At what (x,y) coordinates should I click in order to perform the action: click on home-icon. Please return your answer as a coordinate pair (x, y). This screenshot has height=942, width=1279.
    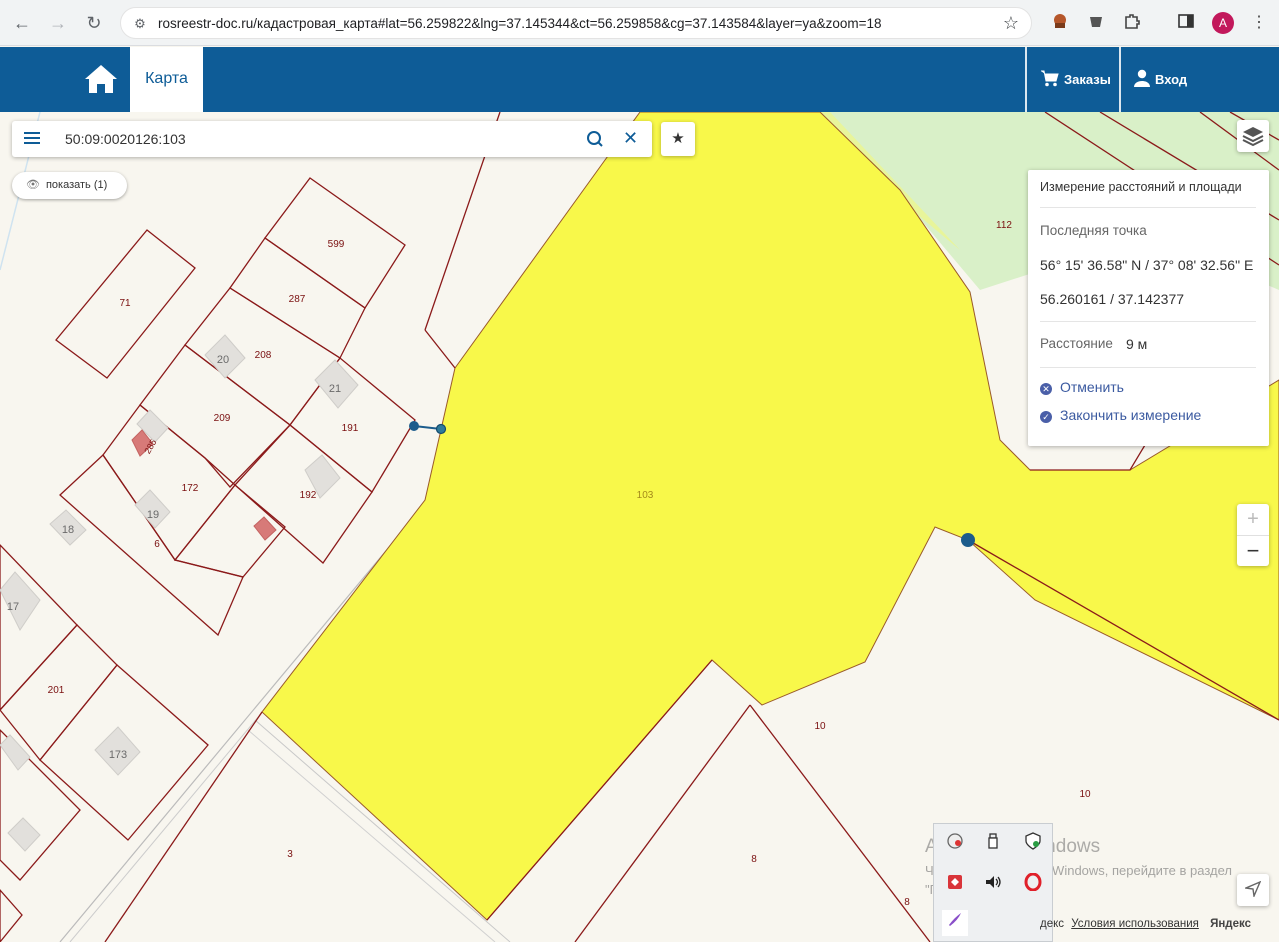
    Looking at the image, I should click on (101, 79).